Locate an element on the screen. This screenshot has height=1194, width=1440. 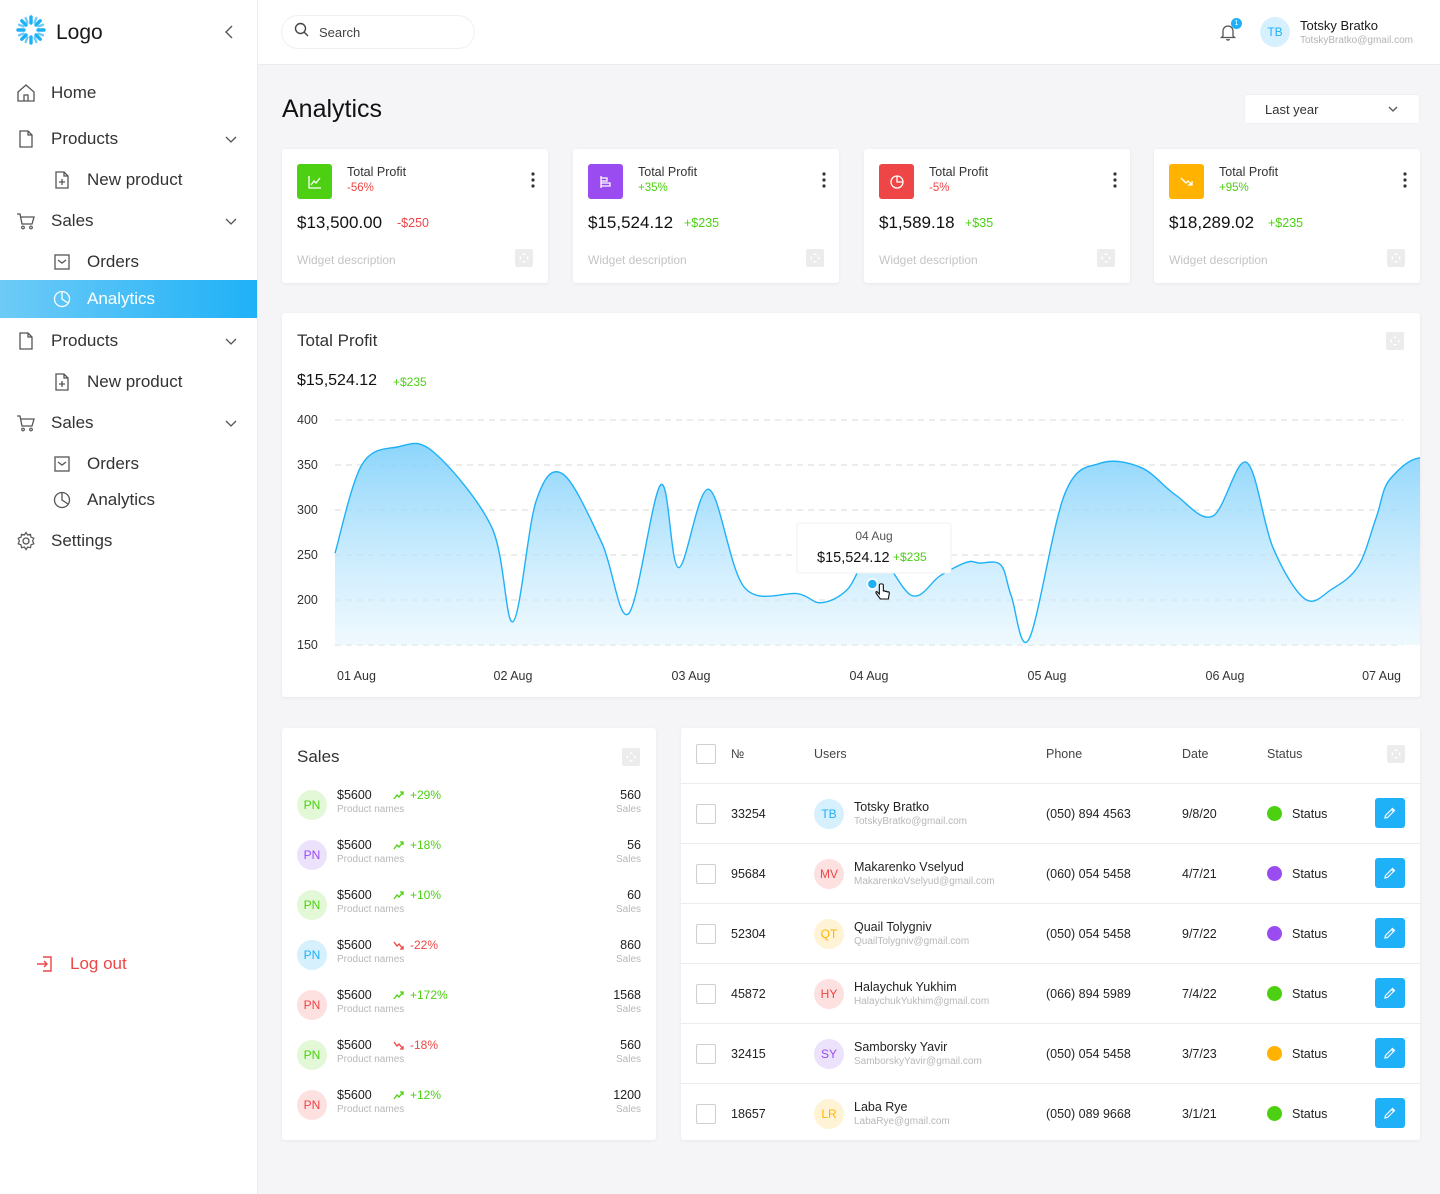
notifications-button: 1 is located at coordinates (1230, 30).